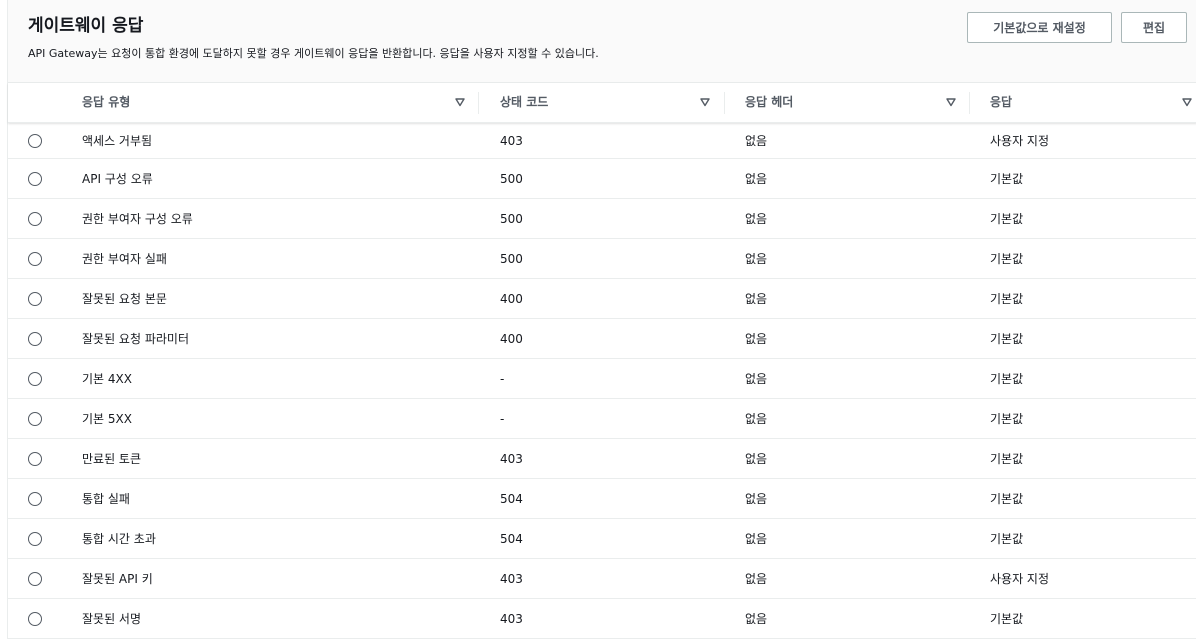 This screenshot has height=639, width=1196. What do you see at coordinates (86, 26) in the screenshot?
I see `page-title: 게이트웨이 응답` at bounding box center [86, 26].